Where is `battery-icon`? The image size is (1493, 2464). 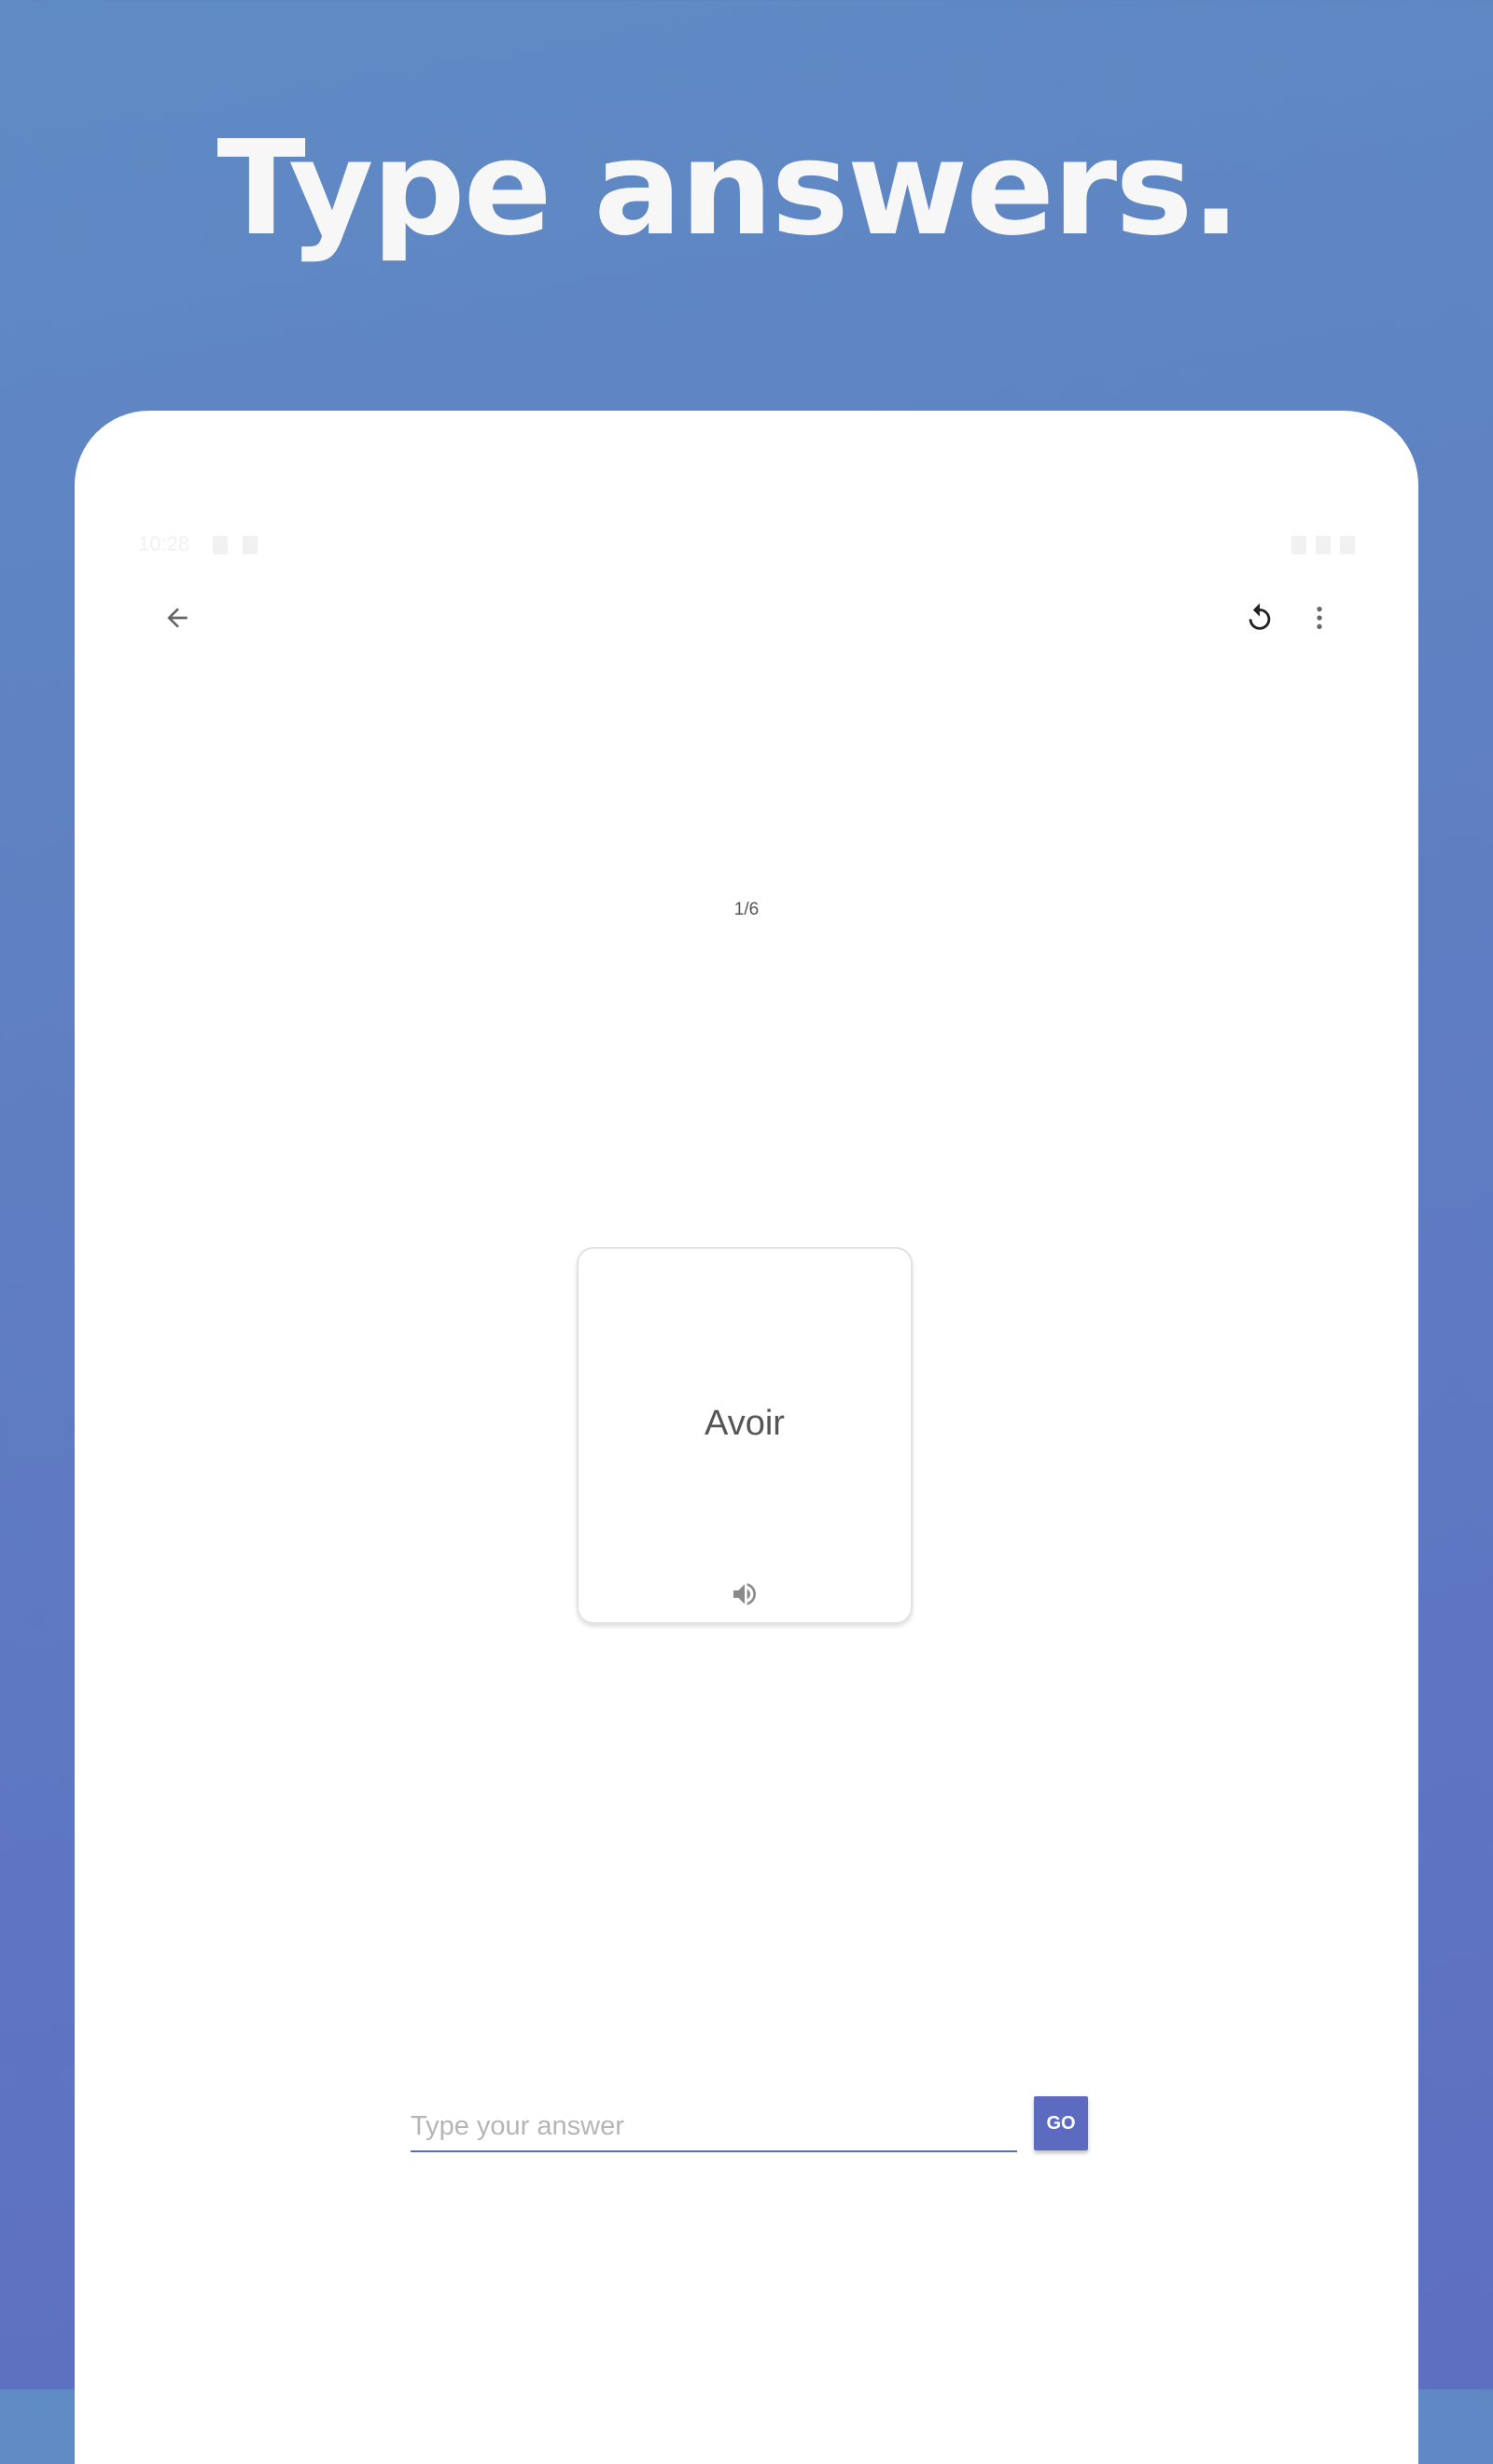 battery-icon is located at coordinates (1348, 545).